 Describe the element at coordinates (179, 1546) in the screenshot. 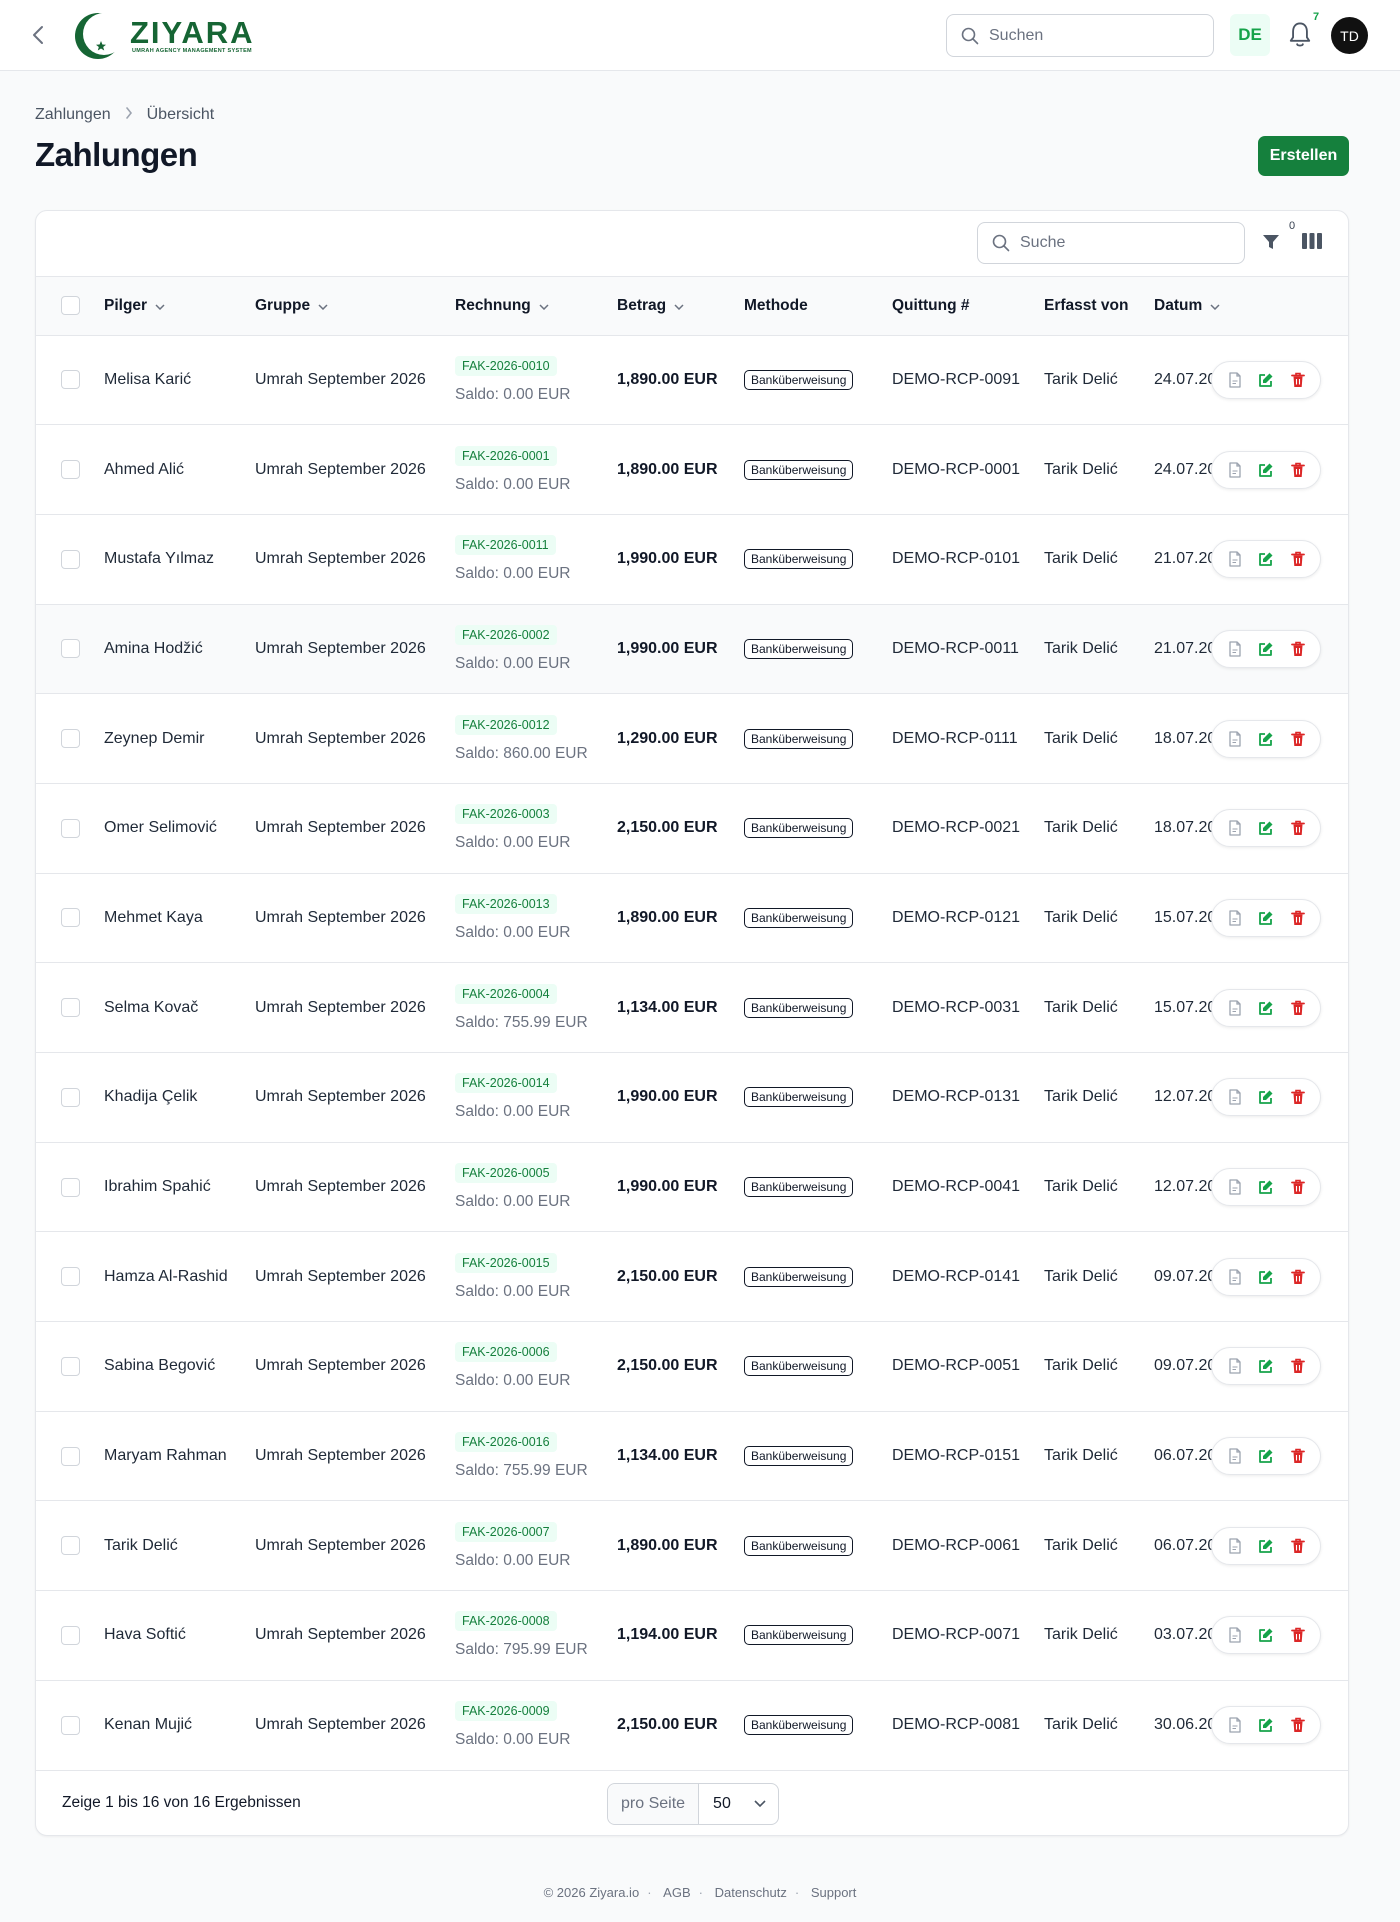

I see `cell-pilger: Tarik Delić` at that location.